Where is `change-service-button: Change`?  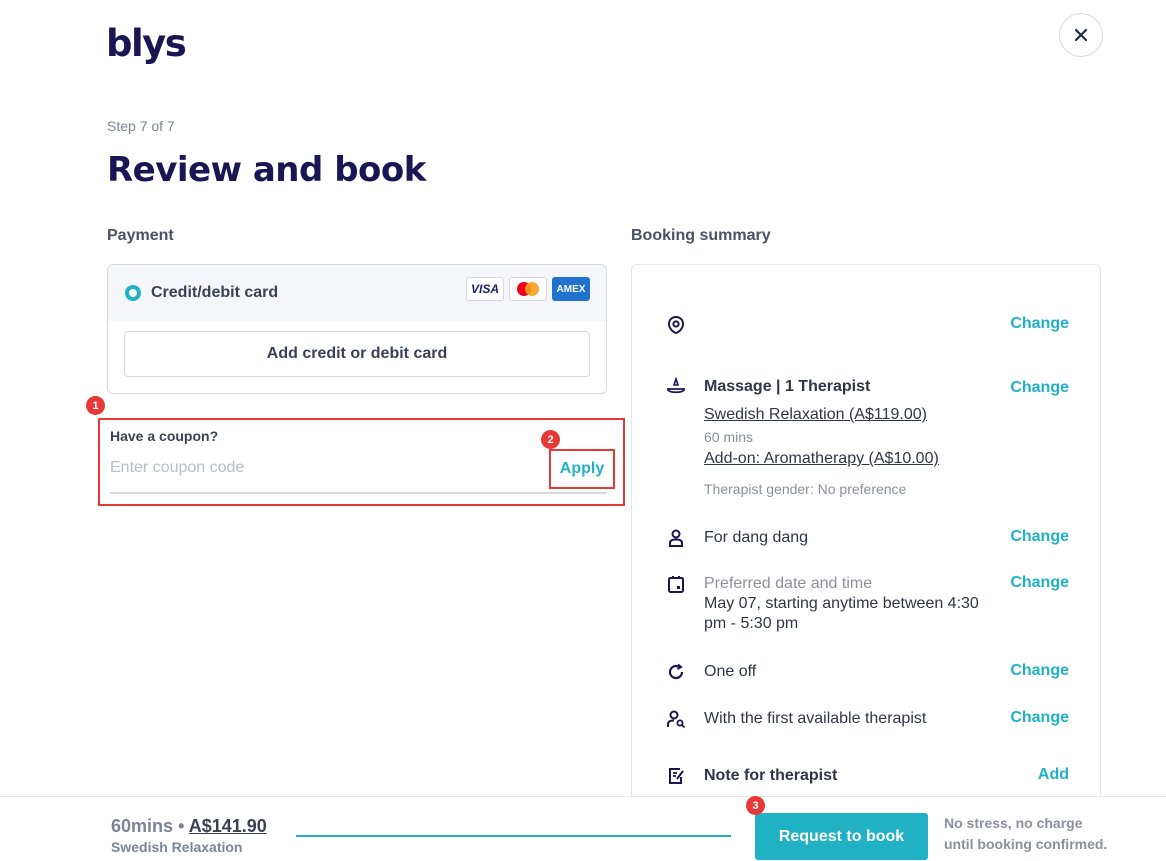
change-service-button: Change is located at coordinates (1039, 388).